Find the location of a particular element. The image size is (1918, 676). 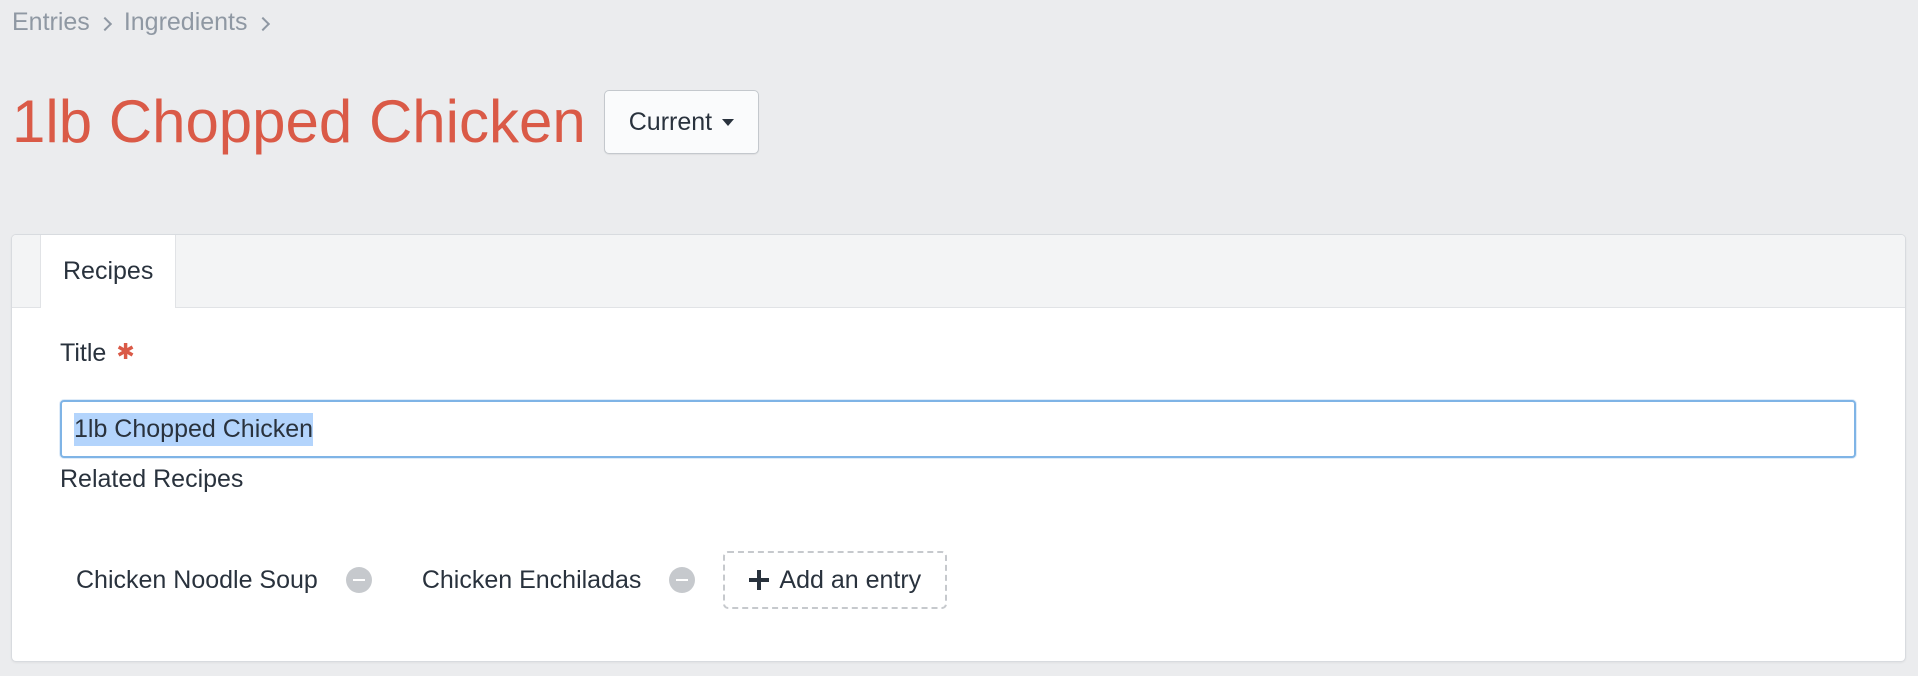

title-input: 1lb Chopped Chicken is located at coordinates (958, 429).